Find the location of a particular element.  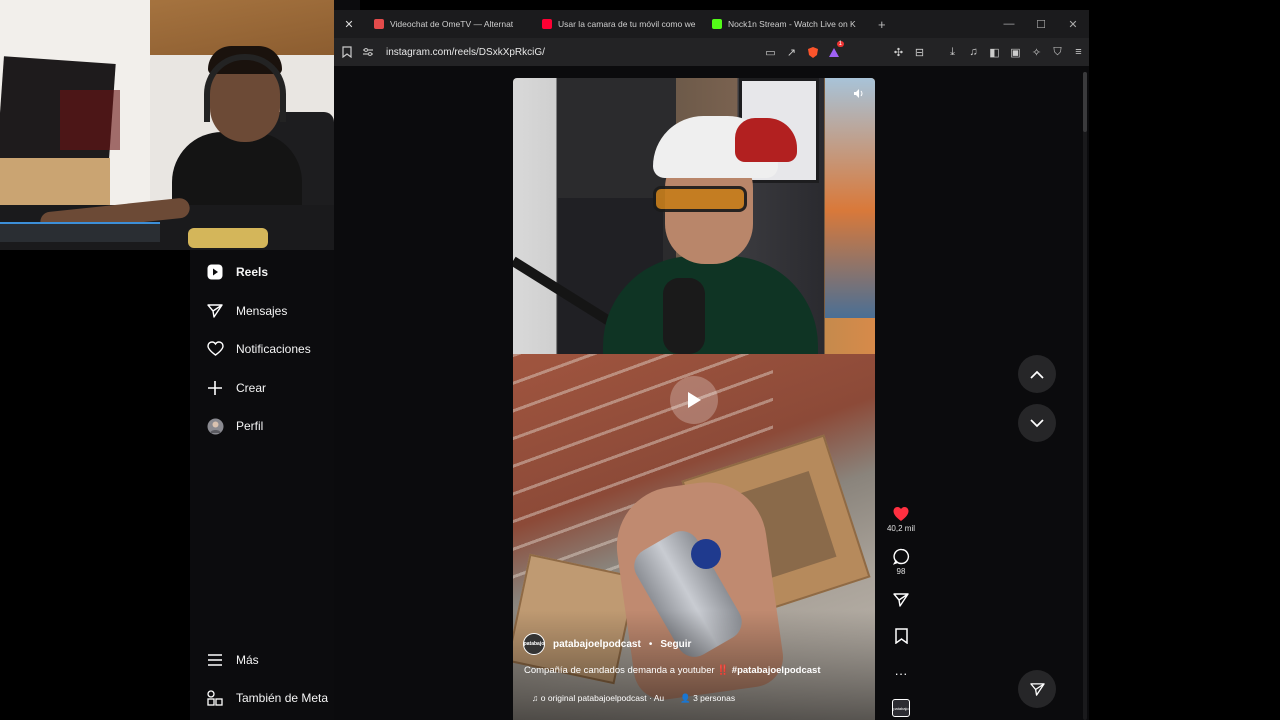

sidebar-toggle-icon: ◧ is located at coordinates (994, 52).